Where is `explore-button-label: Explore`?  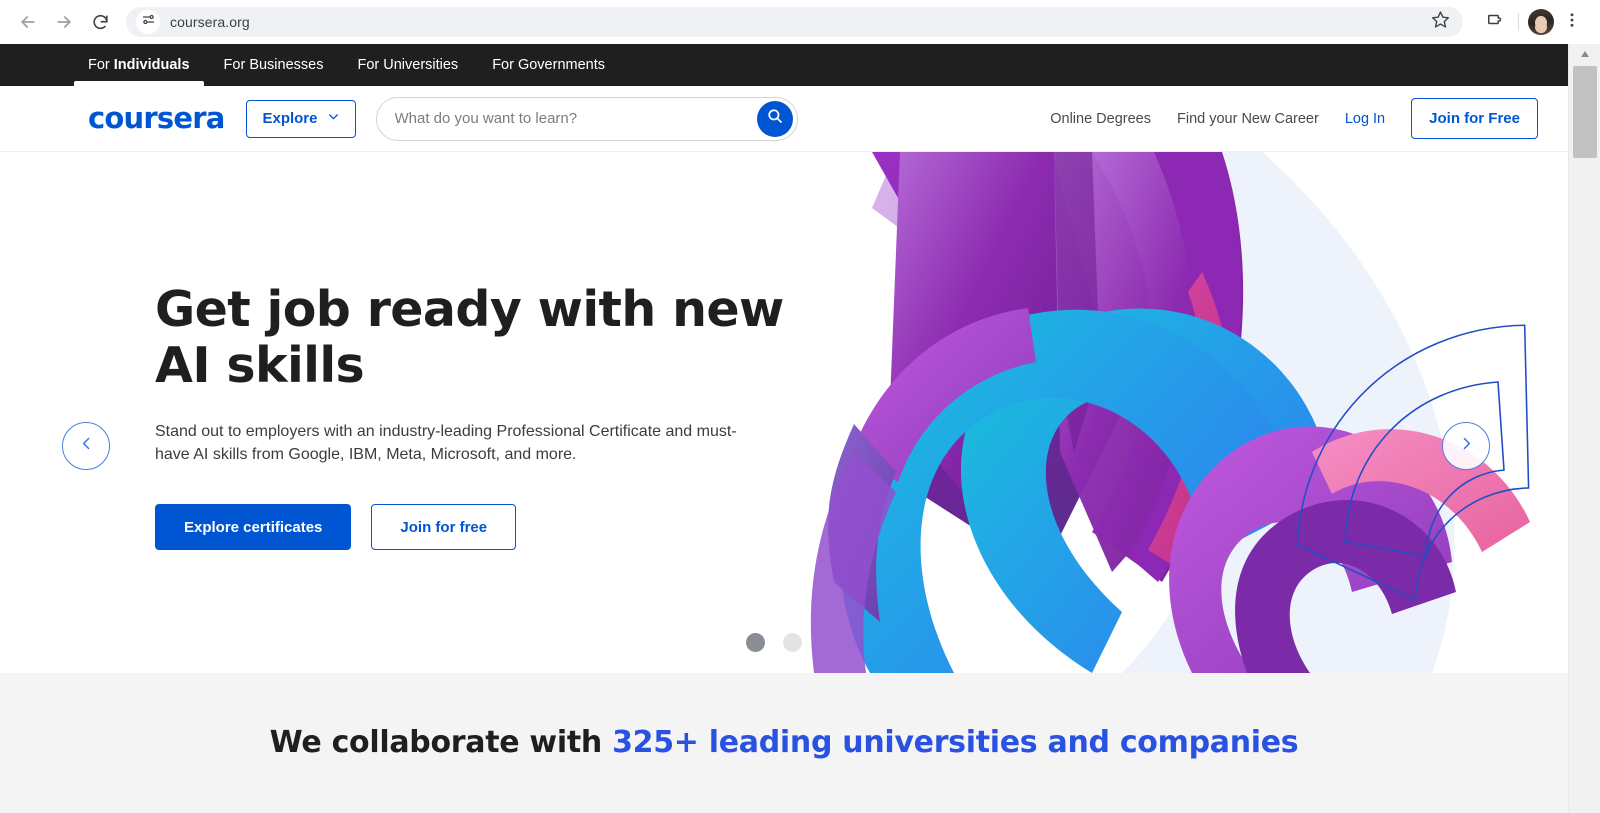 explore-button-label: Explore is located at coordinates (290, 118).